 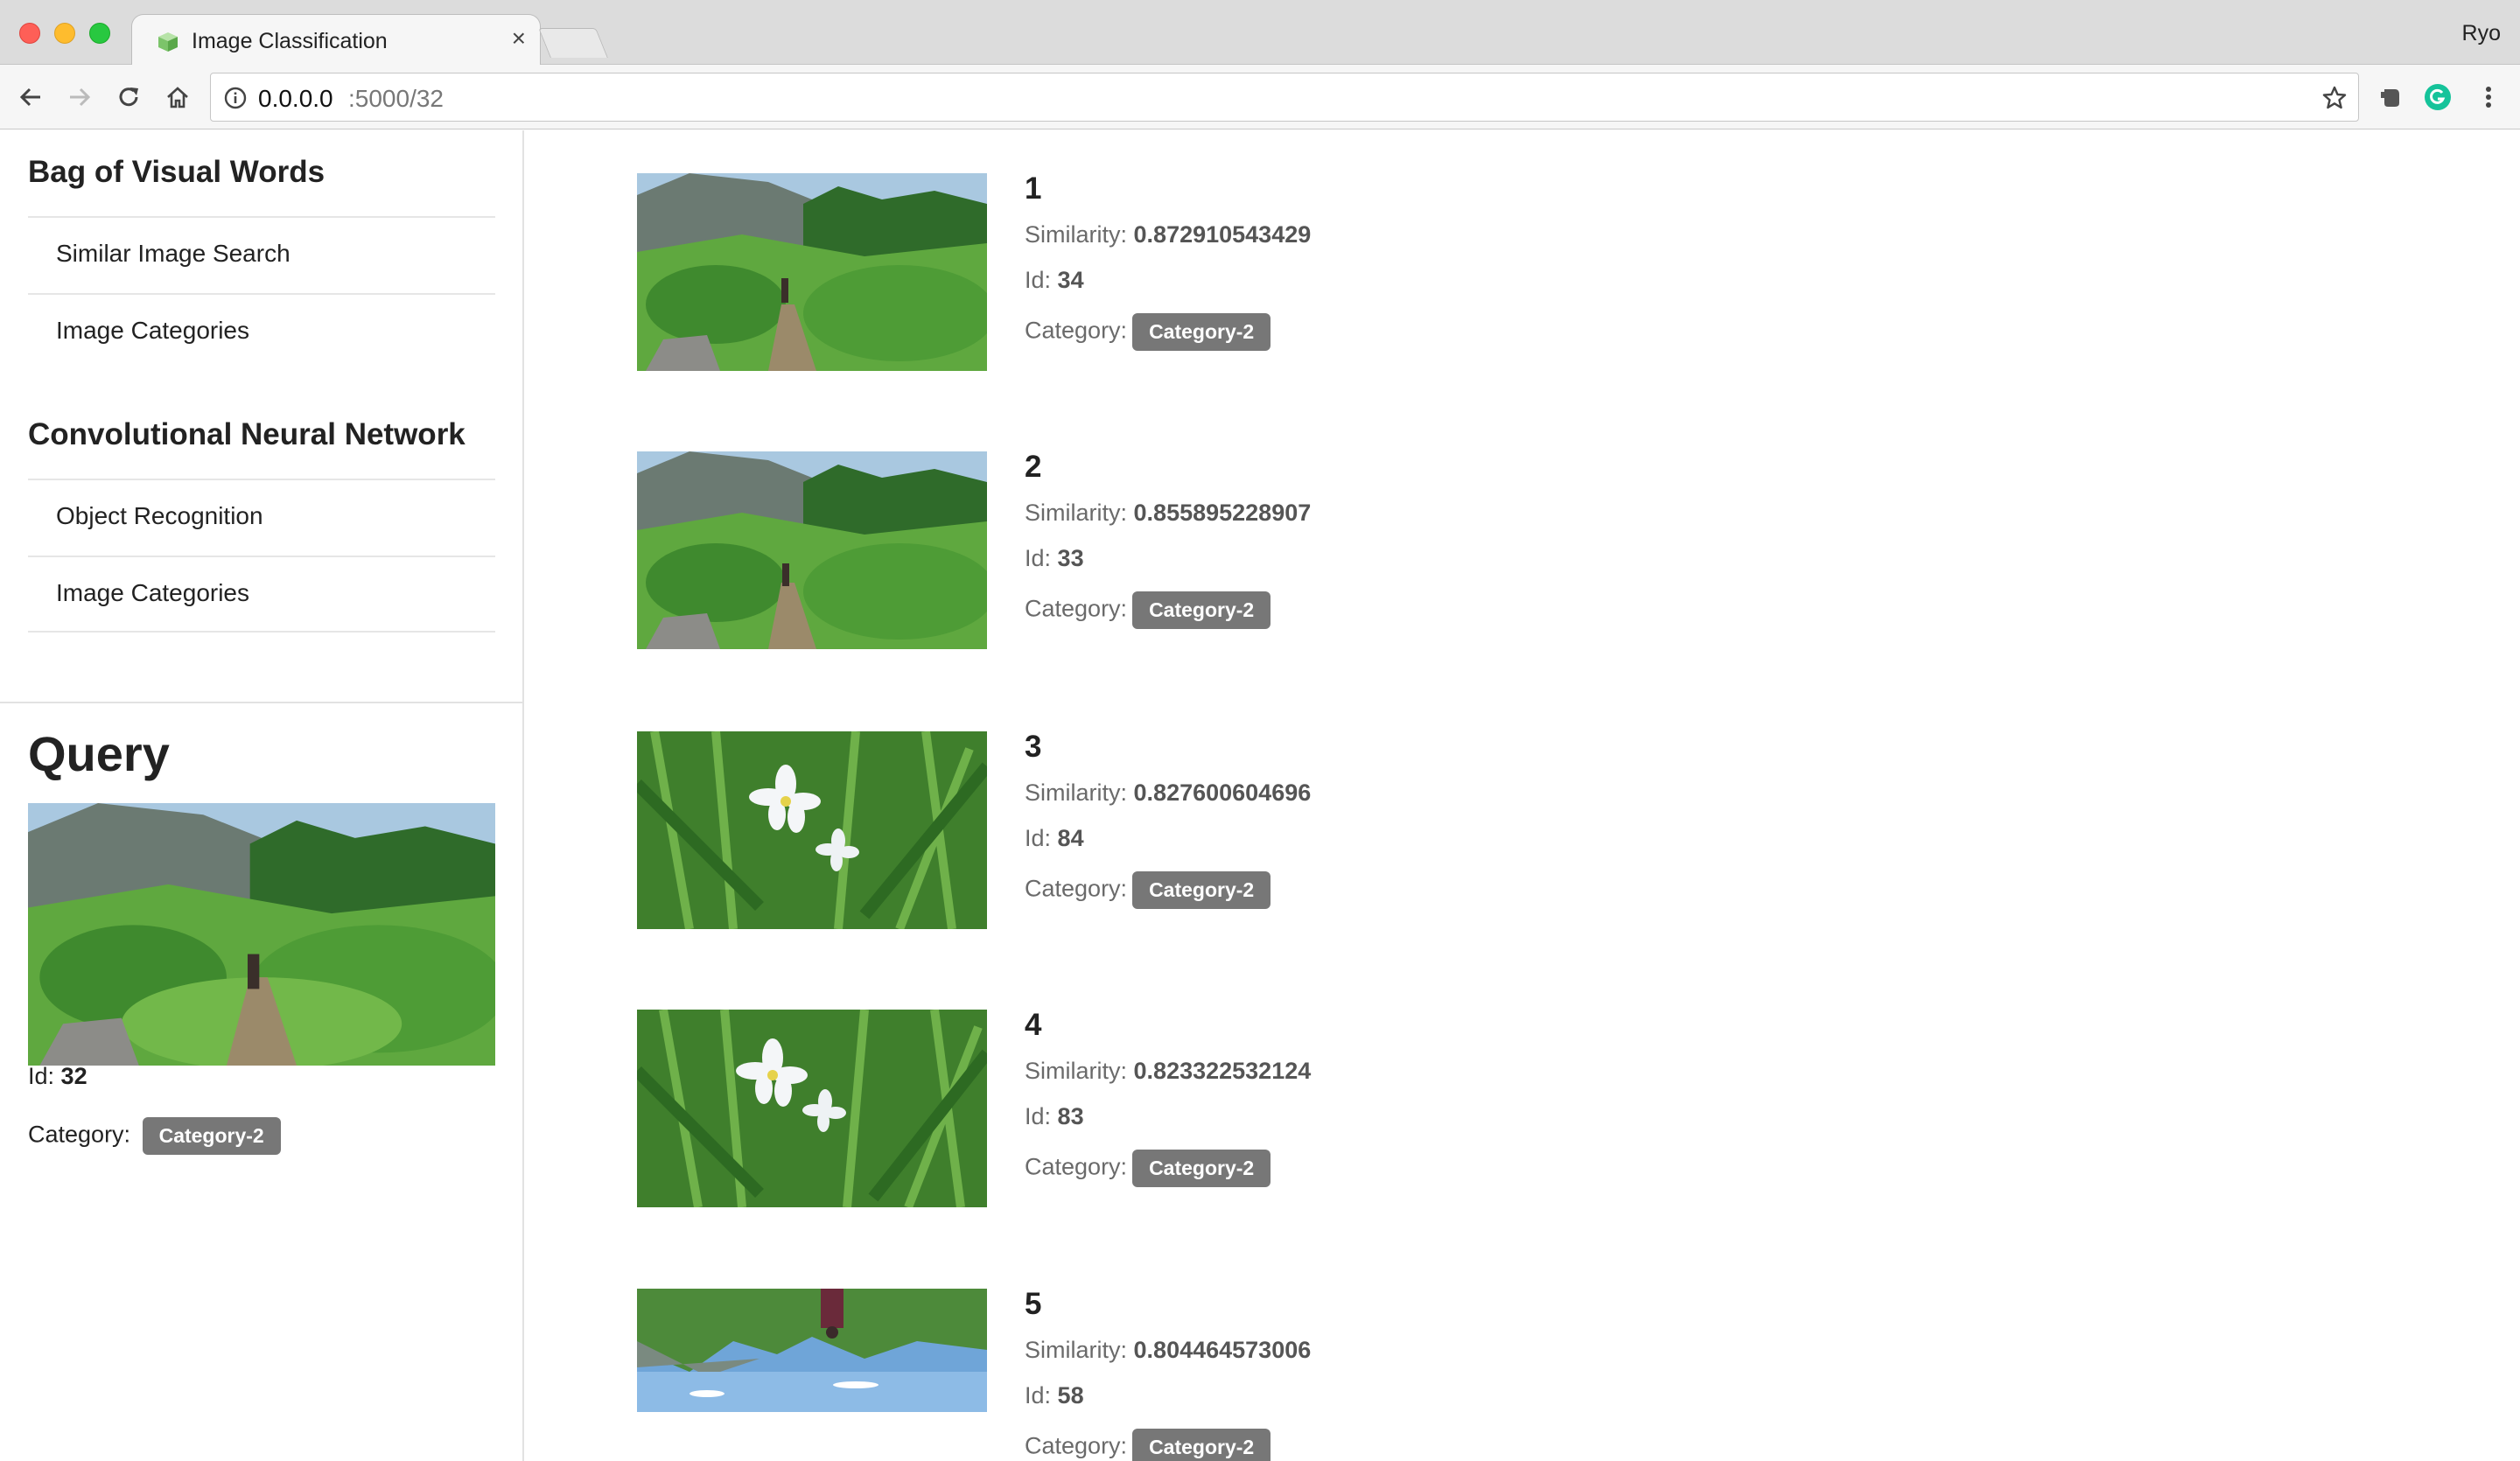 I want to click on sidebar-item-label: Object Recognition, so click(x=159, y=515).